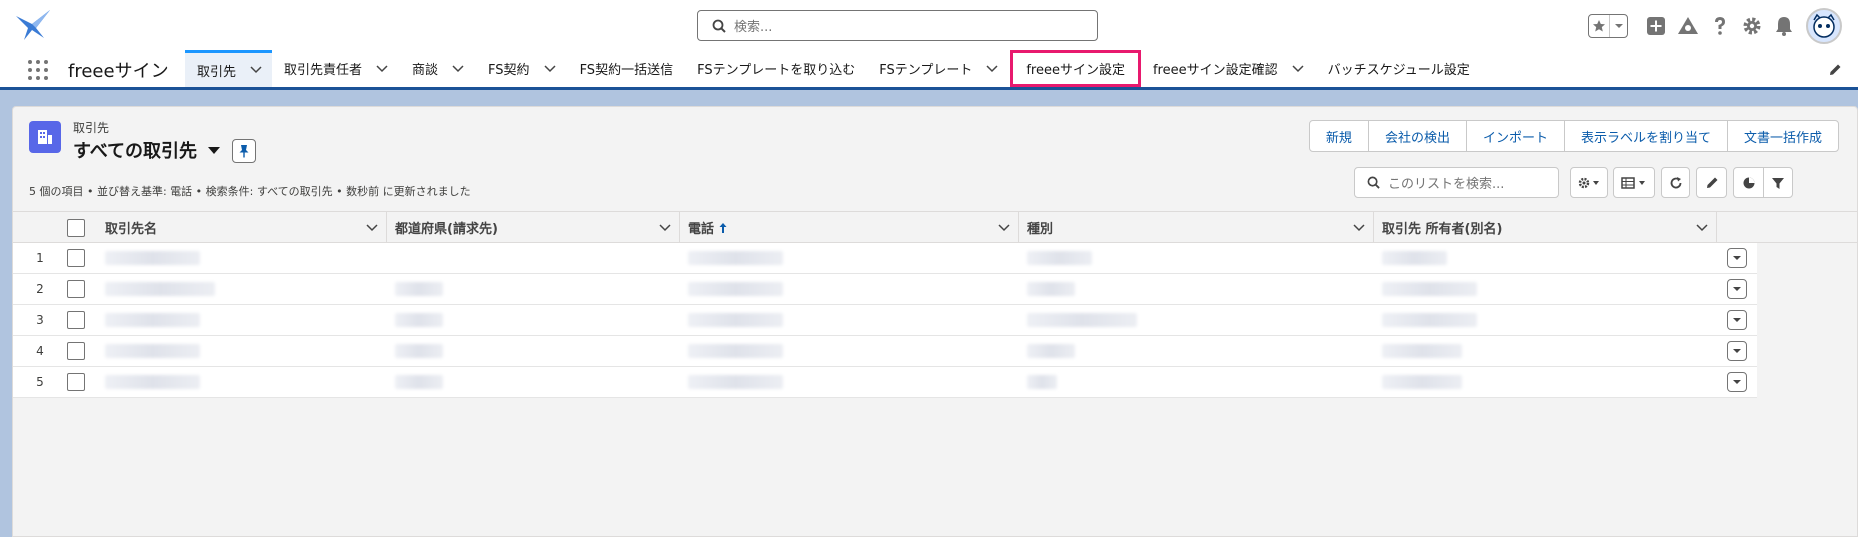 This screenshot has width=1858, height=537. Describe the element at coordinates (1338, 136) in the screenshot. I see `new-button: 新規` at that location.